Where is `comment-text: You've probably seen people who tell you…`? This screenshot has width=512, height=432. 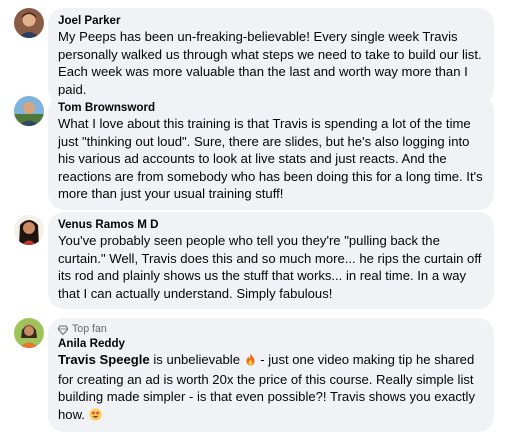
comment-text: You've probably seen people who tell you… is located at coordinates (270, 267).